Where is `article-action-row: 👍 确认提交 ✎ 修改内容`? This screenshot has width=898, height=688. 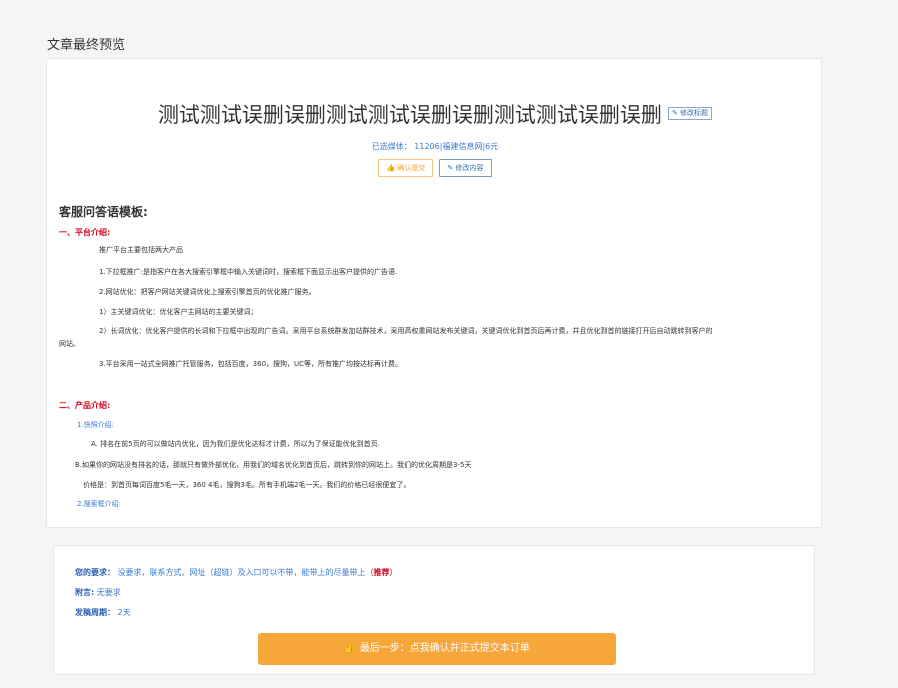
article-action-row: 👍 确认提交 ✎ 修改内容 is located at coordinates (435, 168).